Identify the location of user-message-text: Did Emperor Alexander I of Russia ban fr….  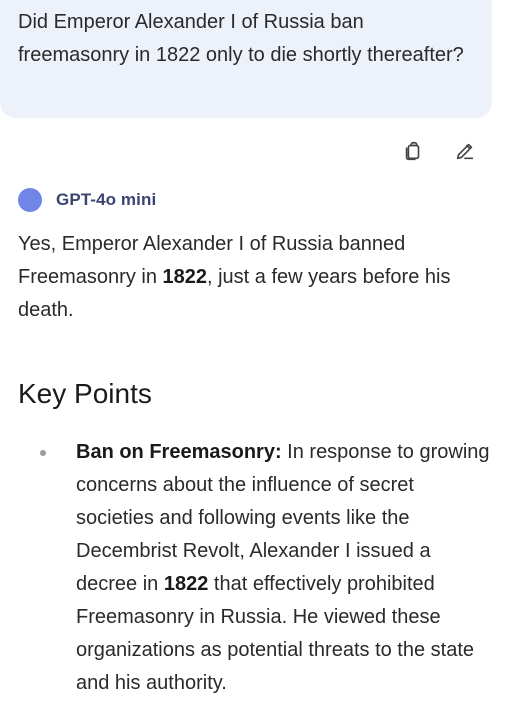
(241, 38).